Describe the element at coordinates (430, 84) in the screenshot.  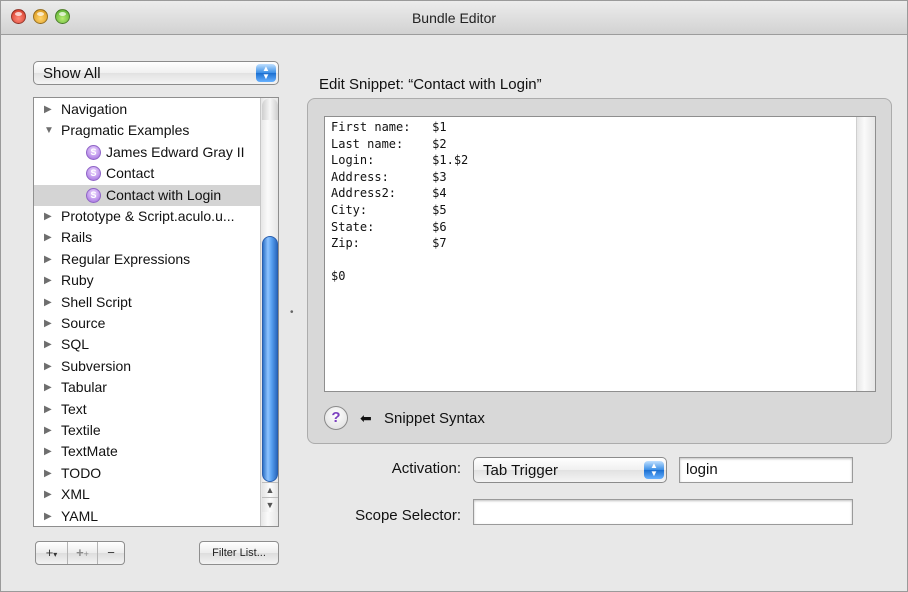
I see `edit-snippet-heading: Edit Snippet: “Contact with Login”` at that location.